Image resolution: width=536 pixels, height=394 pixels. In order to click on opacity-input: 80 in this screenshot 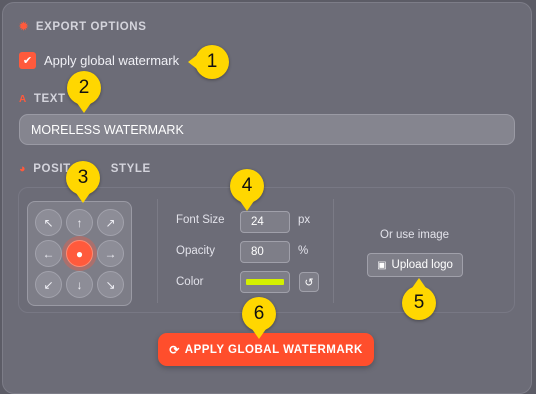, I will do `click(265, 252)`.